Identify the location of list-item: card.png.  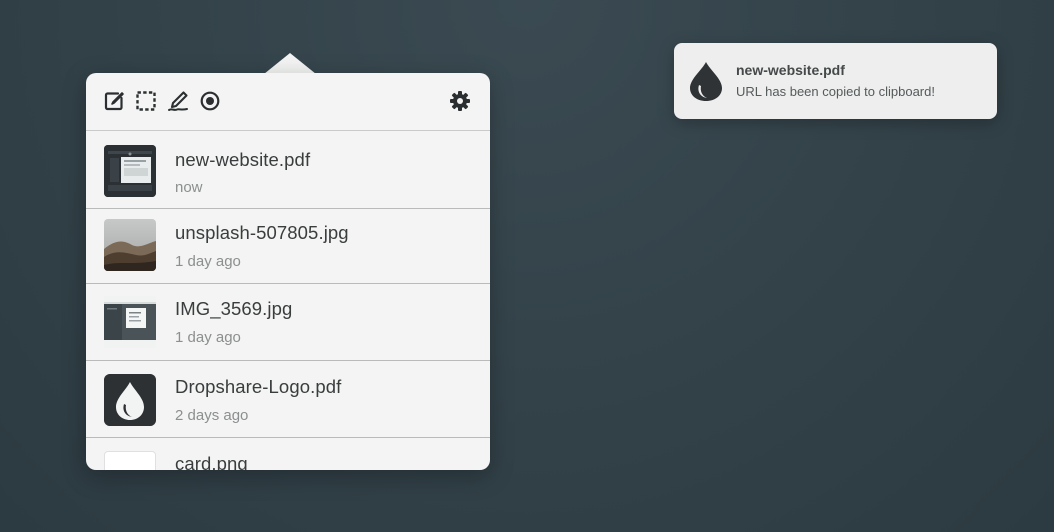
(288, 454).